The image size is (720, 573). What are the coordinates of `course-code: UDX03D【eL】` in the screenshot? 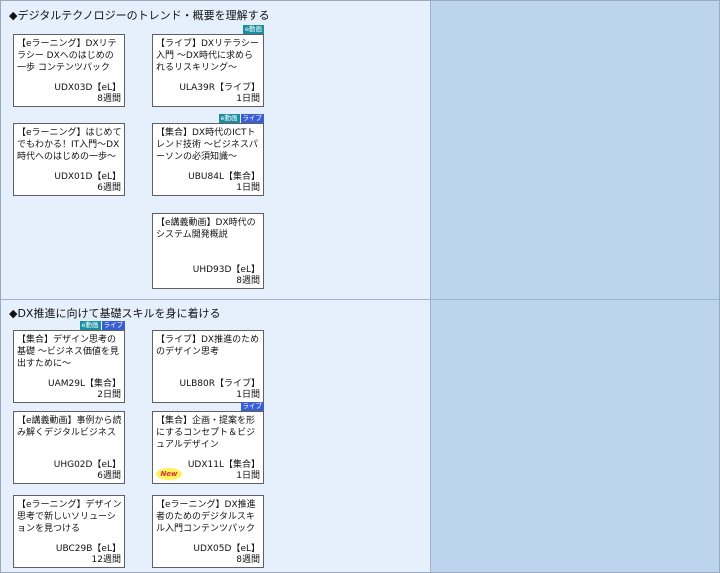 It's located at (87, 88).